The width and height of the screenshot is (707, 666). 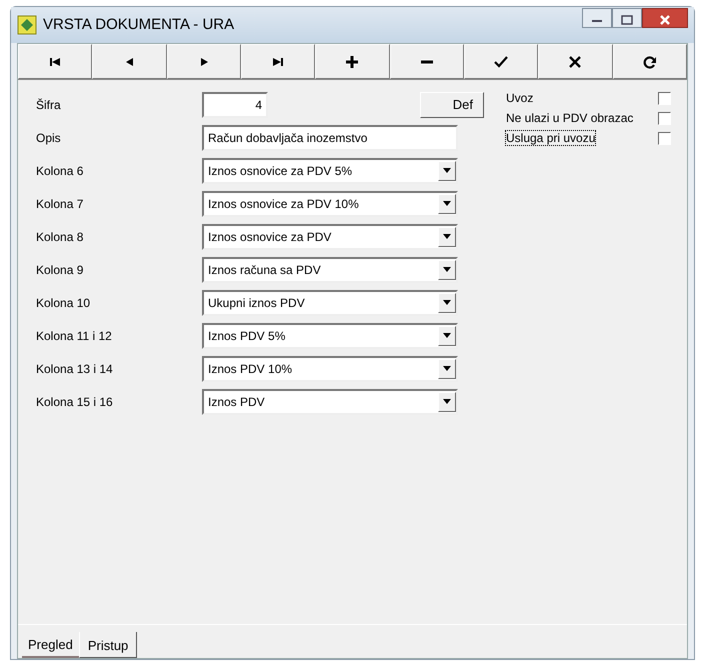 I want to click on dropdown: Iznos PDV 5%, so click(x=330, y=335).